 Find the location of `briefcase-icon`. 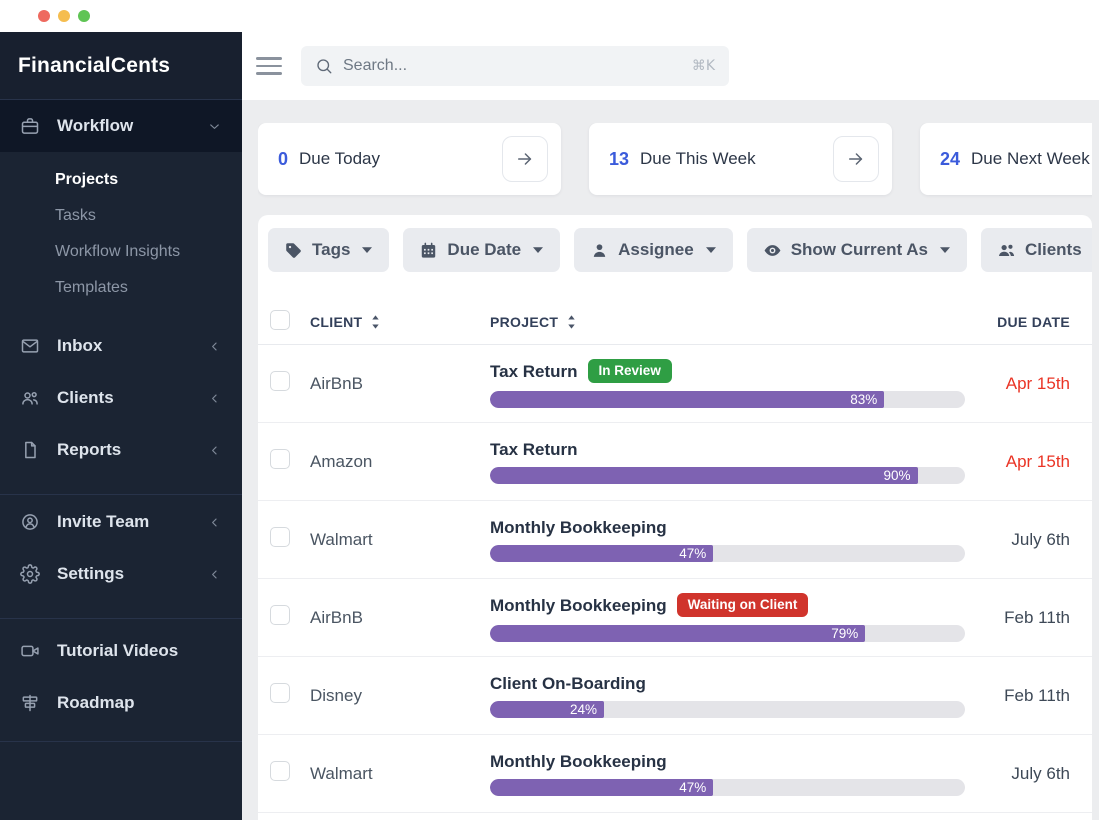

briefcase-icon is located at coordinates (30, 126).